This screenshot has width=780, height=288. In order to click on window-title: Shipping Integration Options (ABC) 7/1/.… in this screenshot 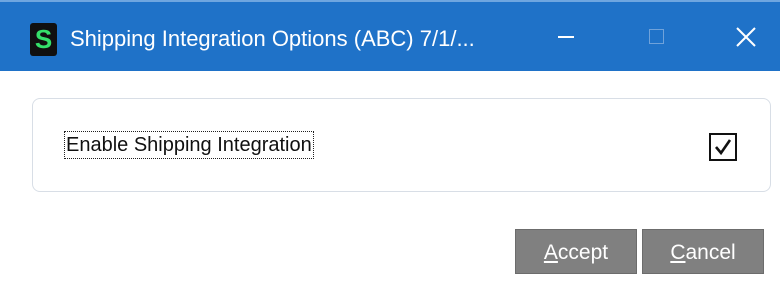, I will do `click(272, 38)`.